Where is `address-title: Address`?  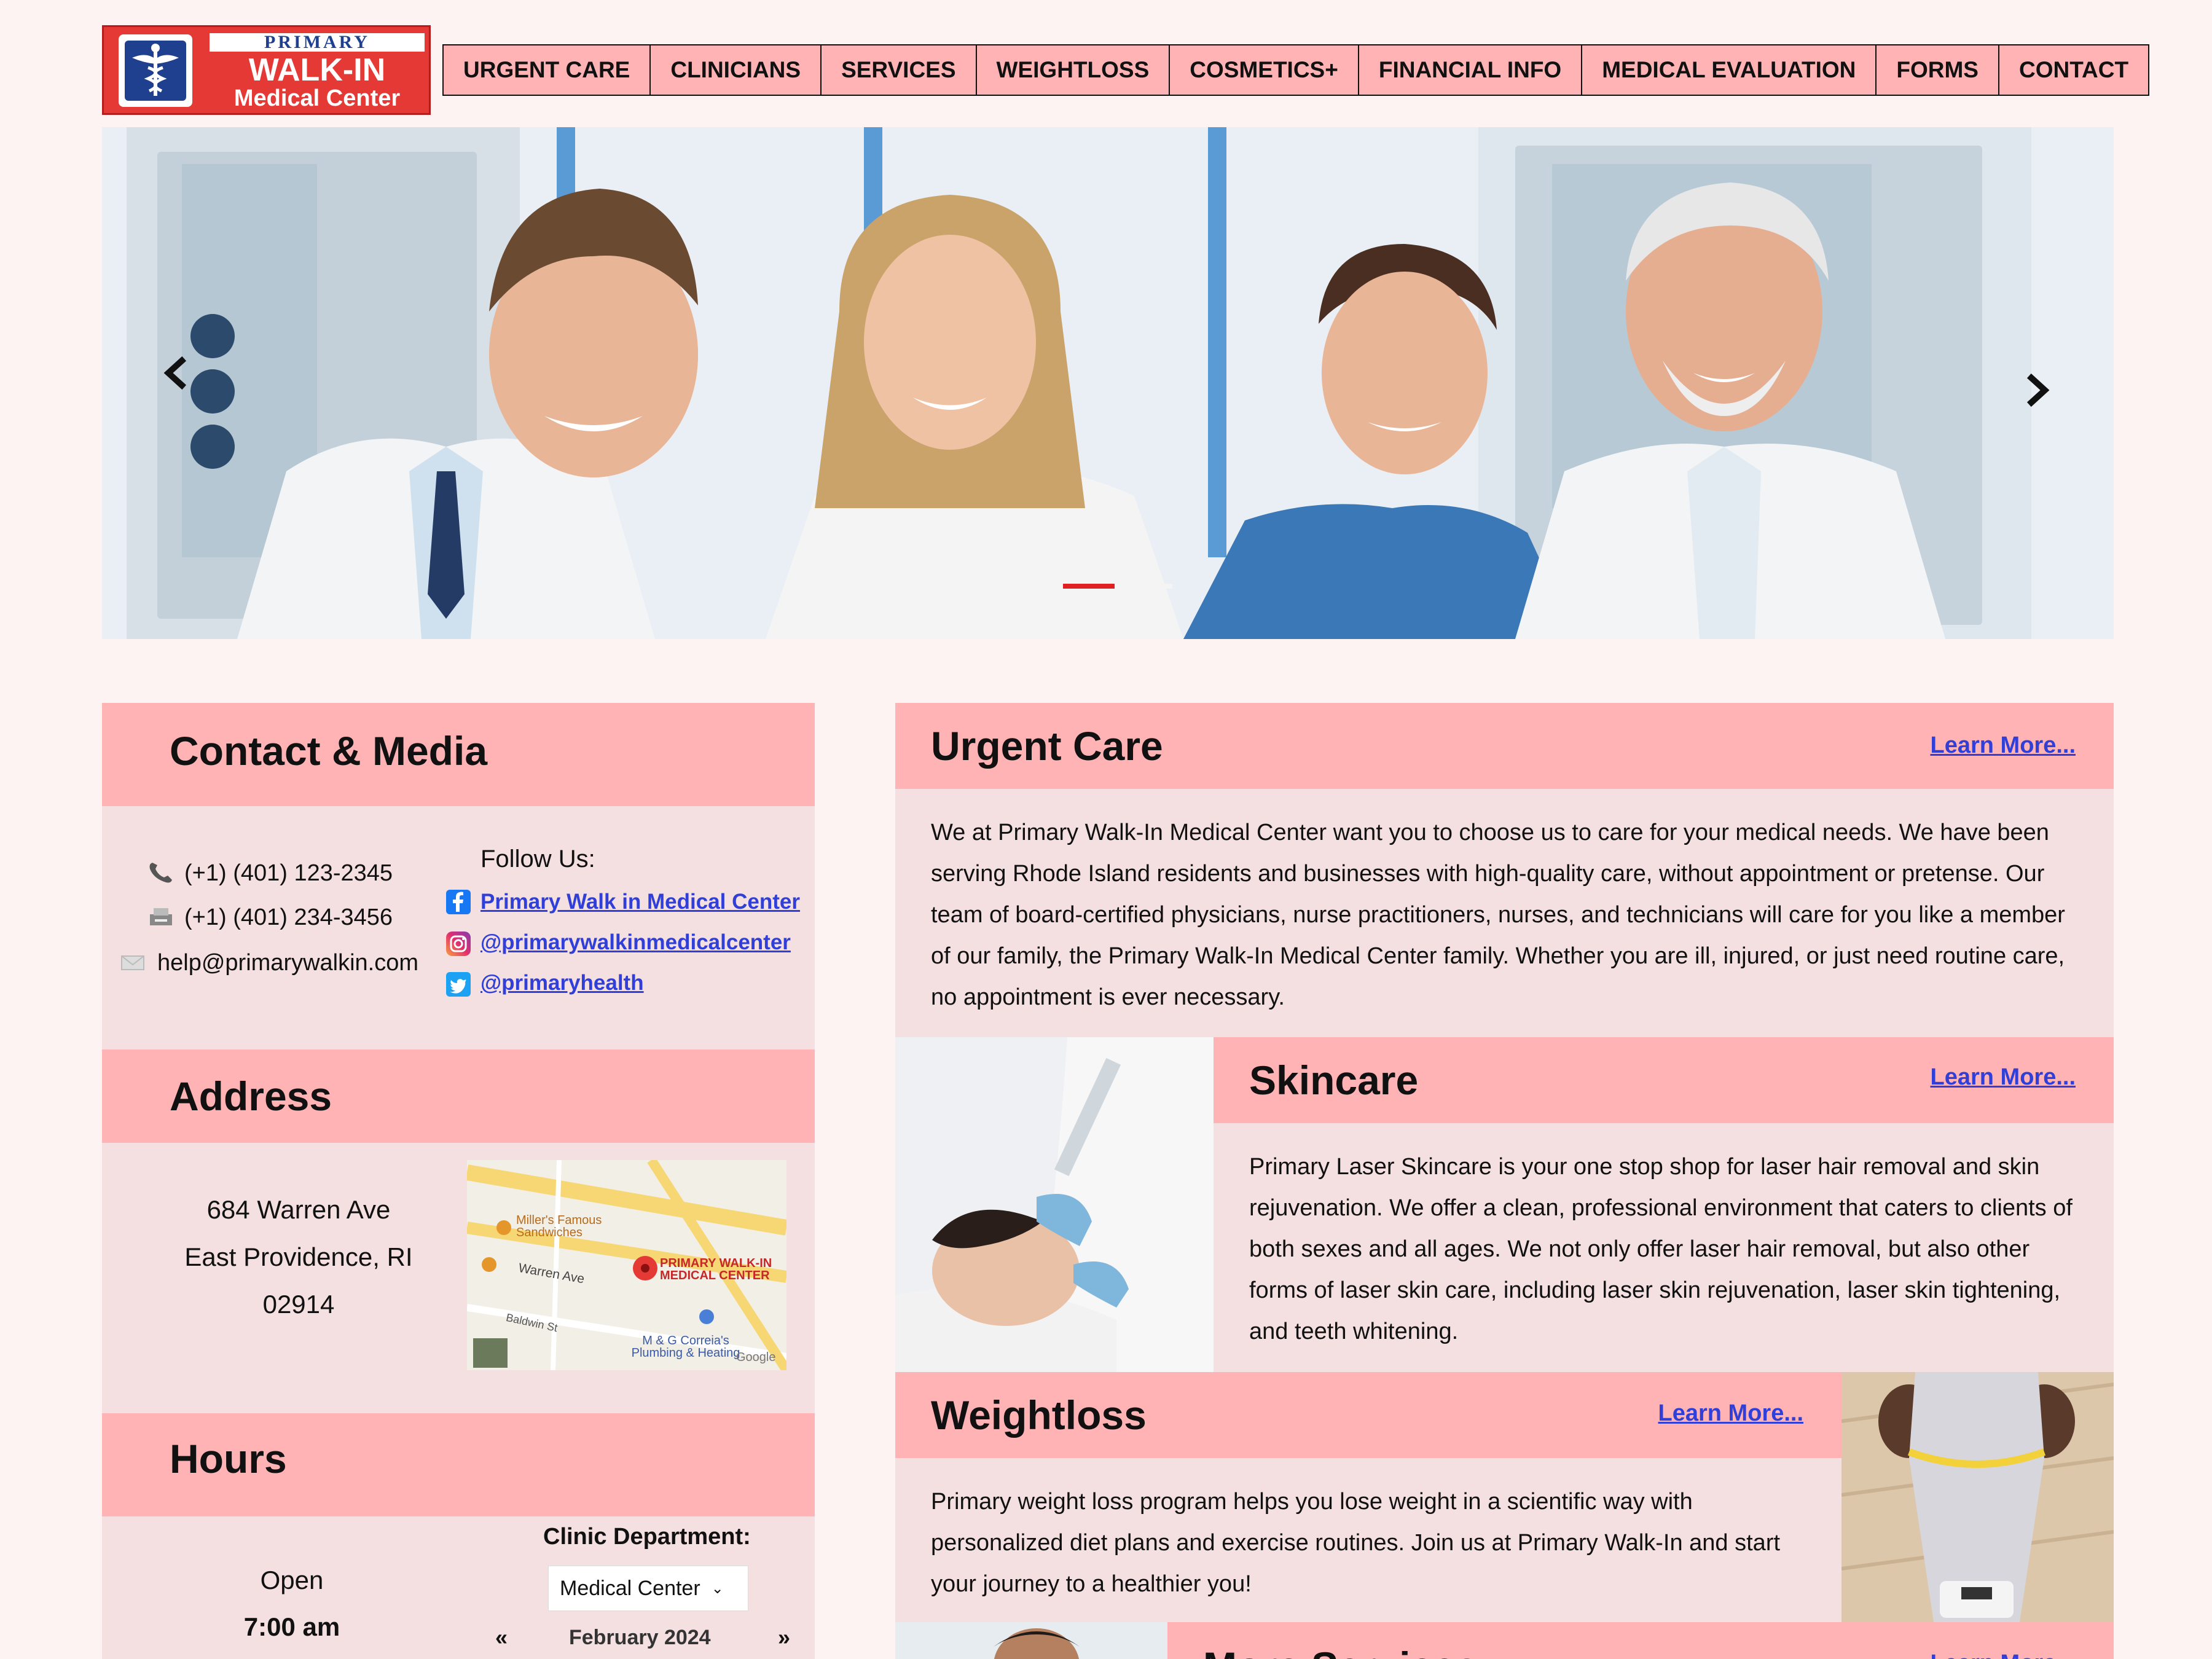 address-title: Address is located at coordinates (251, 1096).